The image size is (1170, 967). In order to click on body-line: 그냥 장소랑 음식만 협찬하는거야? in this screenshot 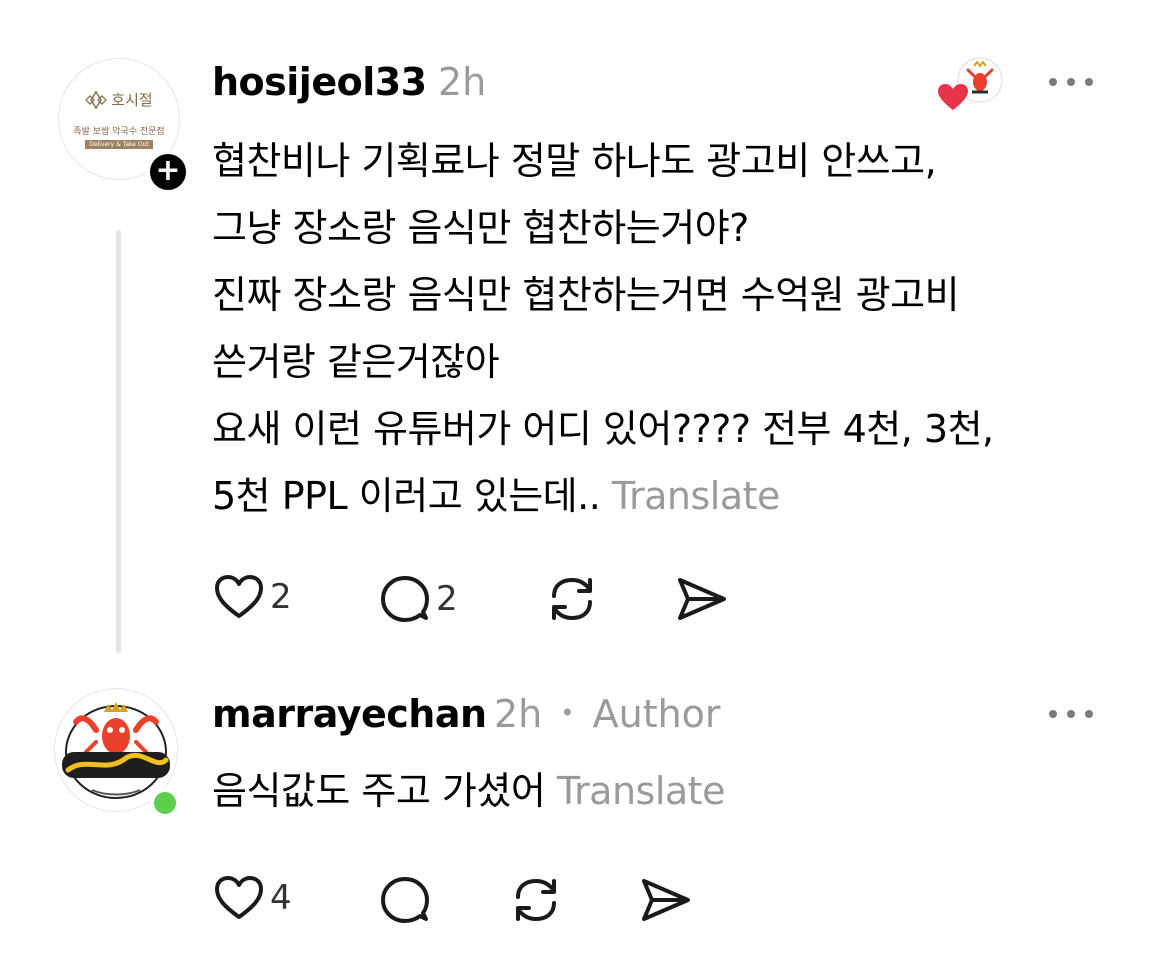, I will do `click(480, 228)`.